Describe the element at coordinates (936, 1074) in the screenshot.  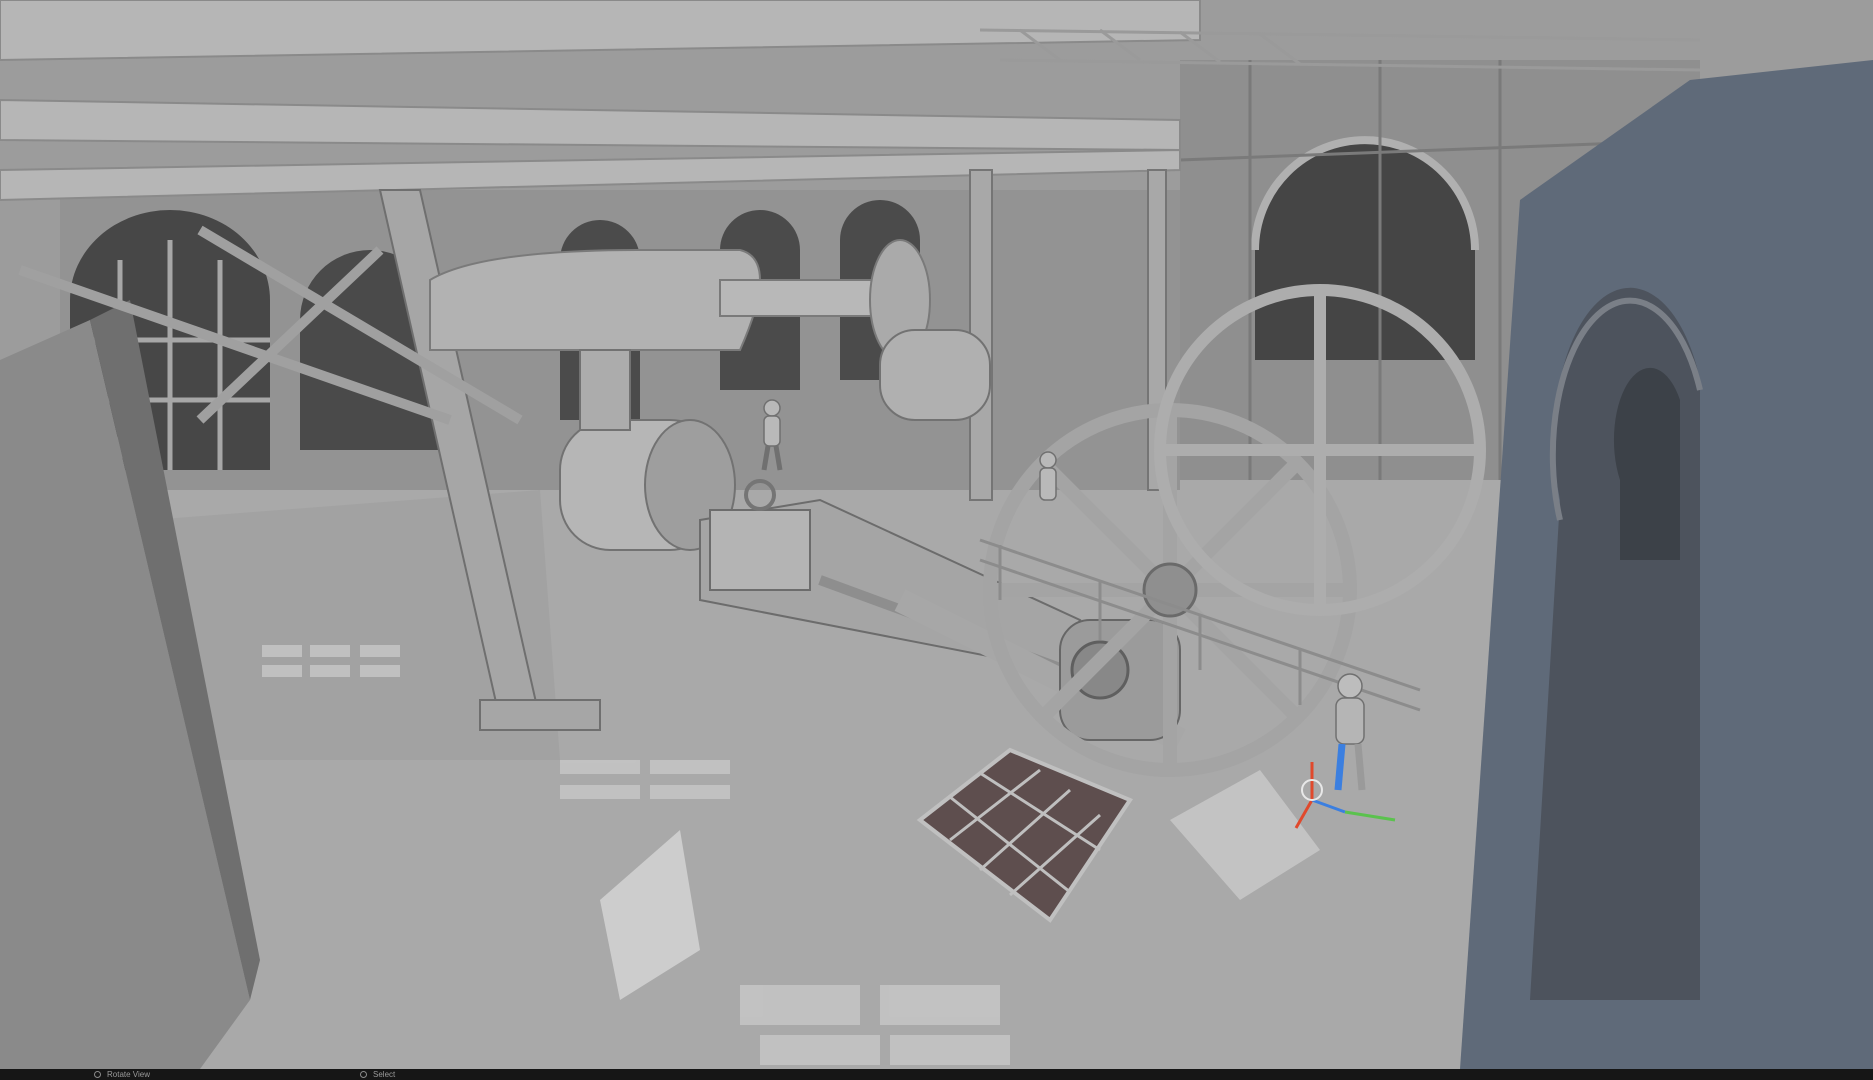
I see `status-bar: Rotate View Select` at that location.